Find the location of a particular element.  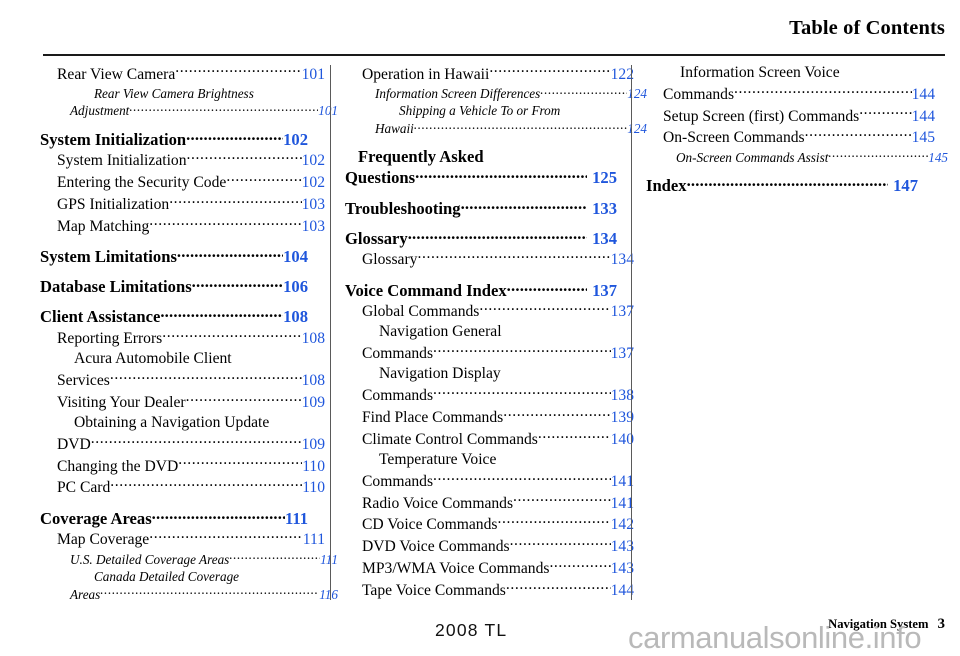

toc-entry: On-Screen Commands 145 is located at coordinates (790, 138).